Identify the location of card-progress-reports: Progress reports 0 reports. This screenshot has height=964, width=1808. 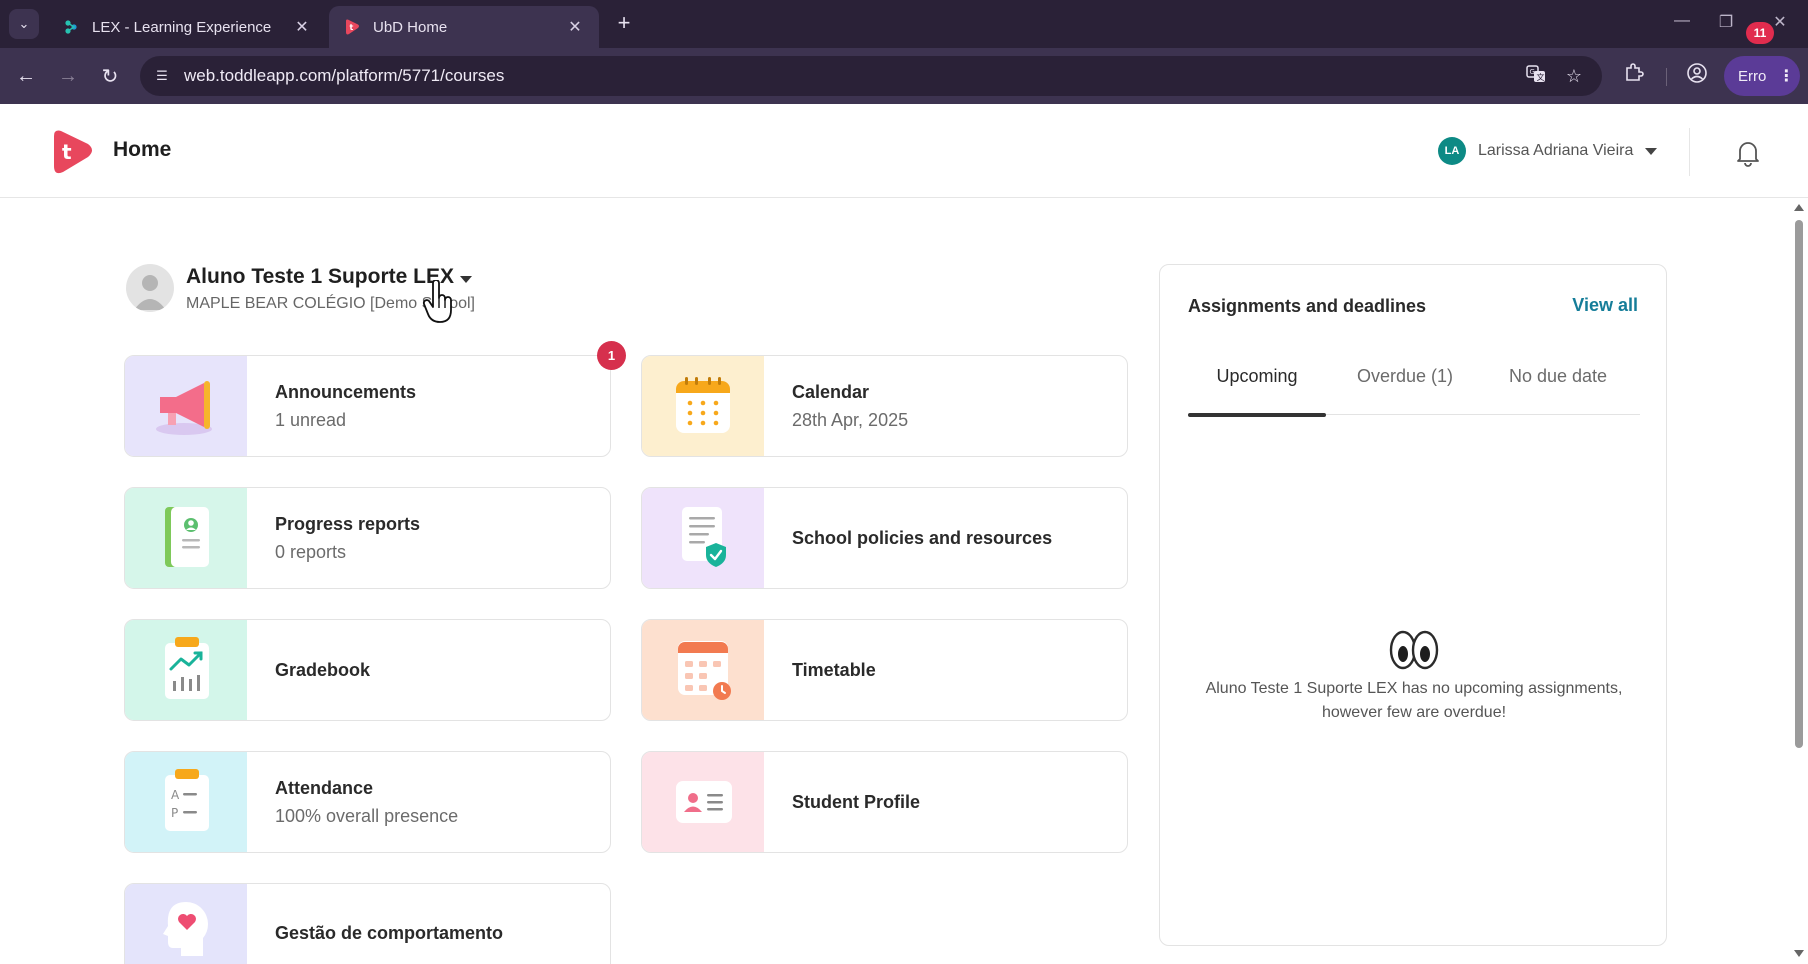
(367, 538).